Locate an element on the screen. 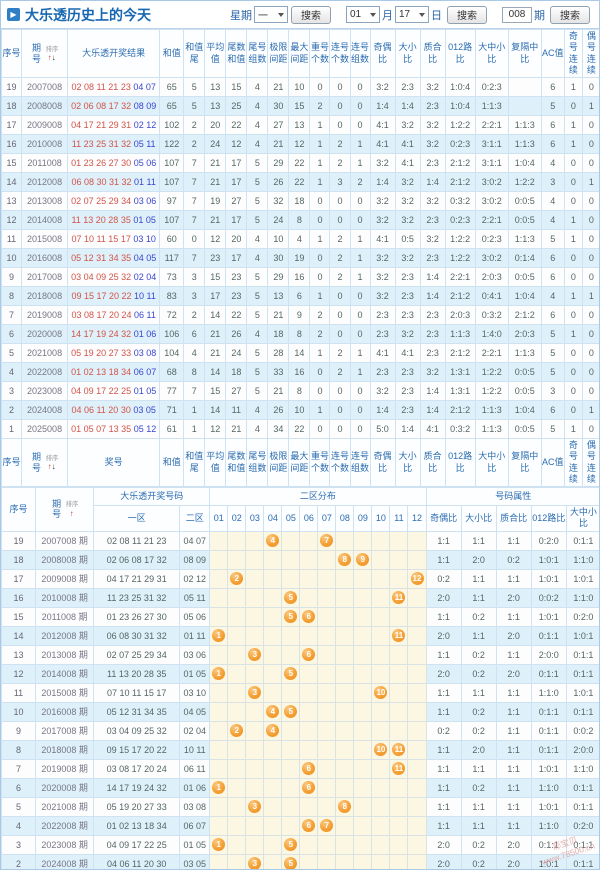 Image resolution: width=600 pixels, height=870 pixels. stat-value-cell-6: 19 is located at coordinates (299, 258).